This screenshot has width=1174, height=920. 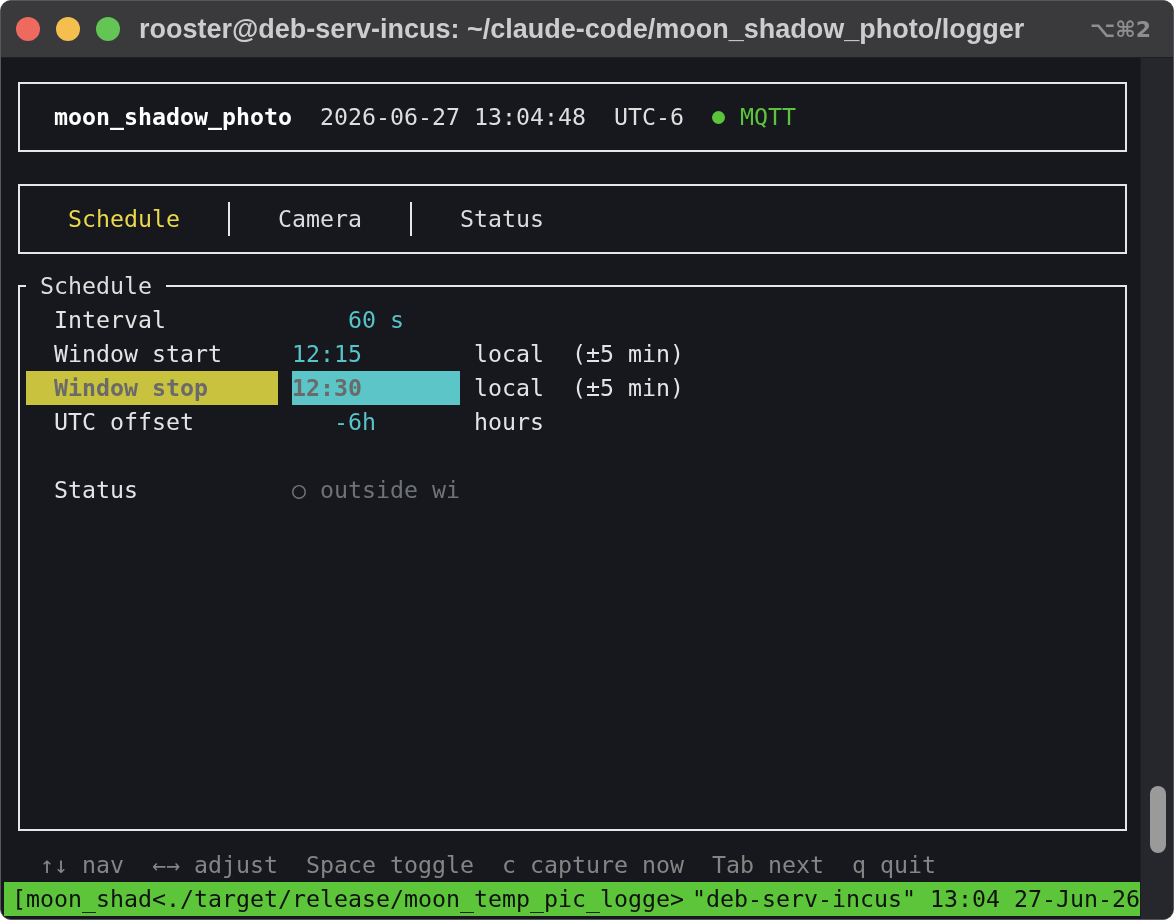 I want to click on timezone-label: UTC-6, so click(x=648, y=117).